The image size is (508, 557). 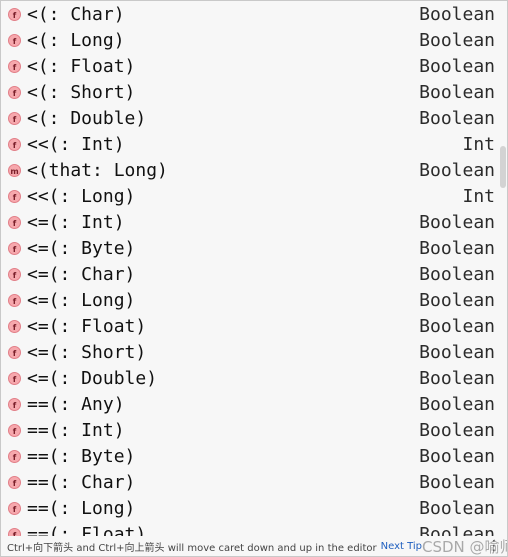 I want to click on completion-signature: <=(: Long), so click(x=81, y=300).